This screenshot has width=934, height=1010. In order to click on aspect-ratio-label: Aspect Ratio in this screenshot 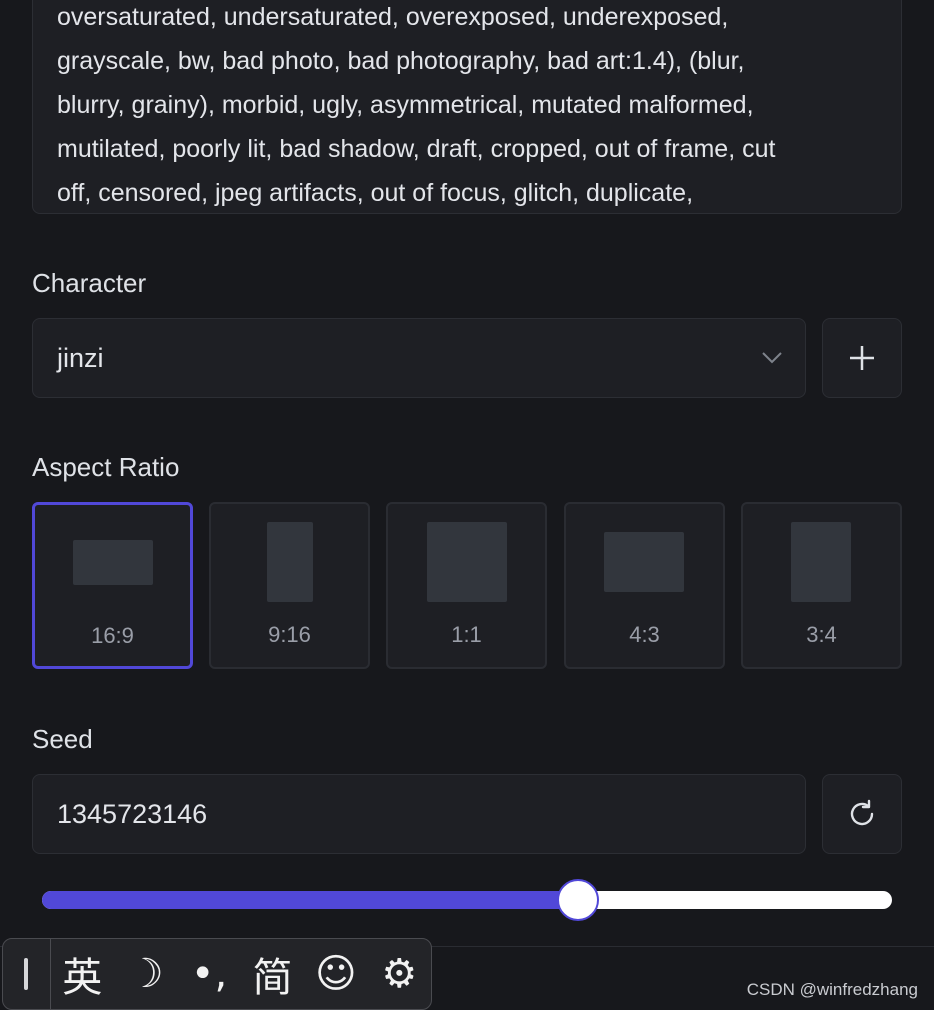, I will do `click(106, 467)`.